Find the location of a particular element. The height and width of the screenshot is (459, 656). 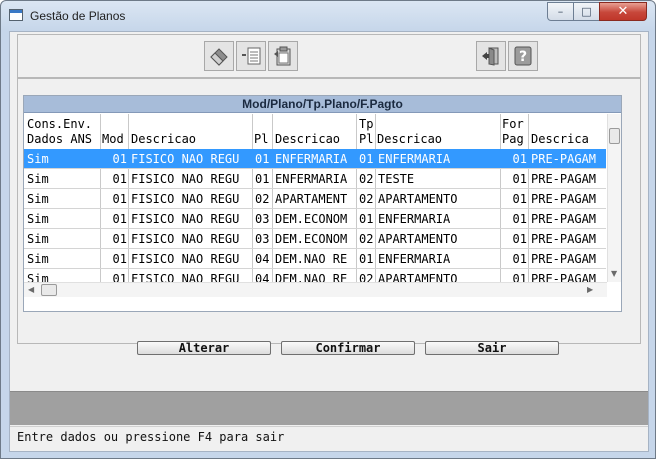

sair-button: Sair is located at coordinates (492, 348).